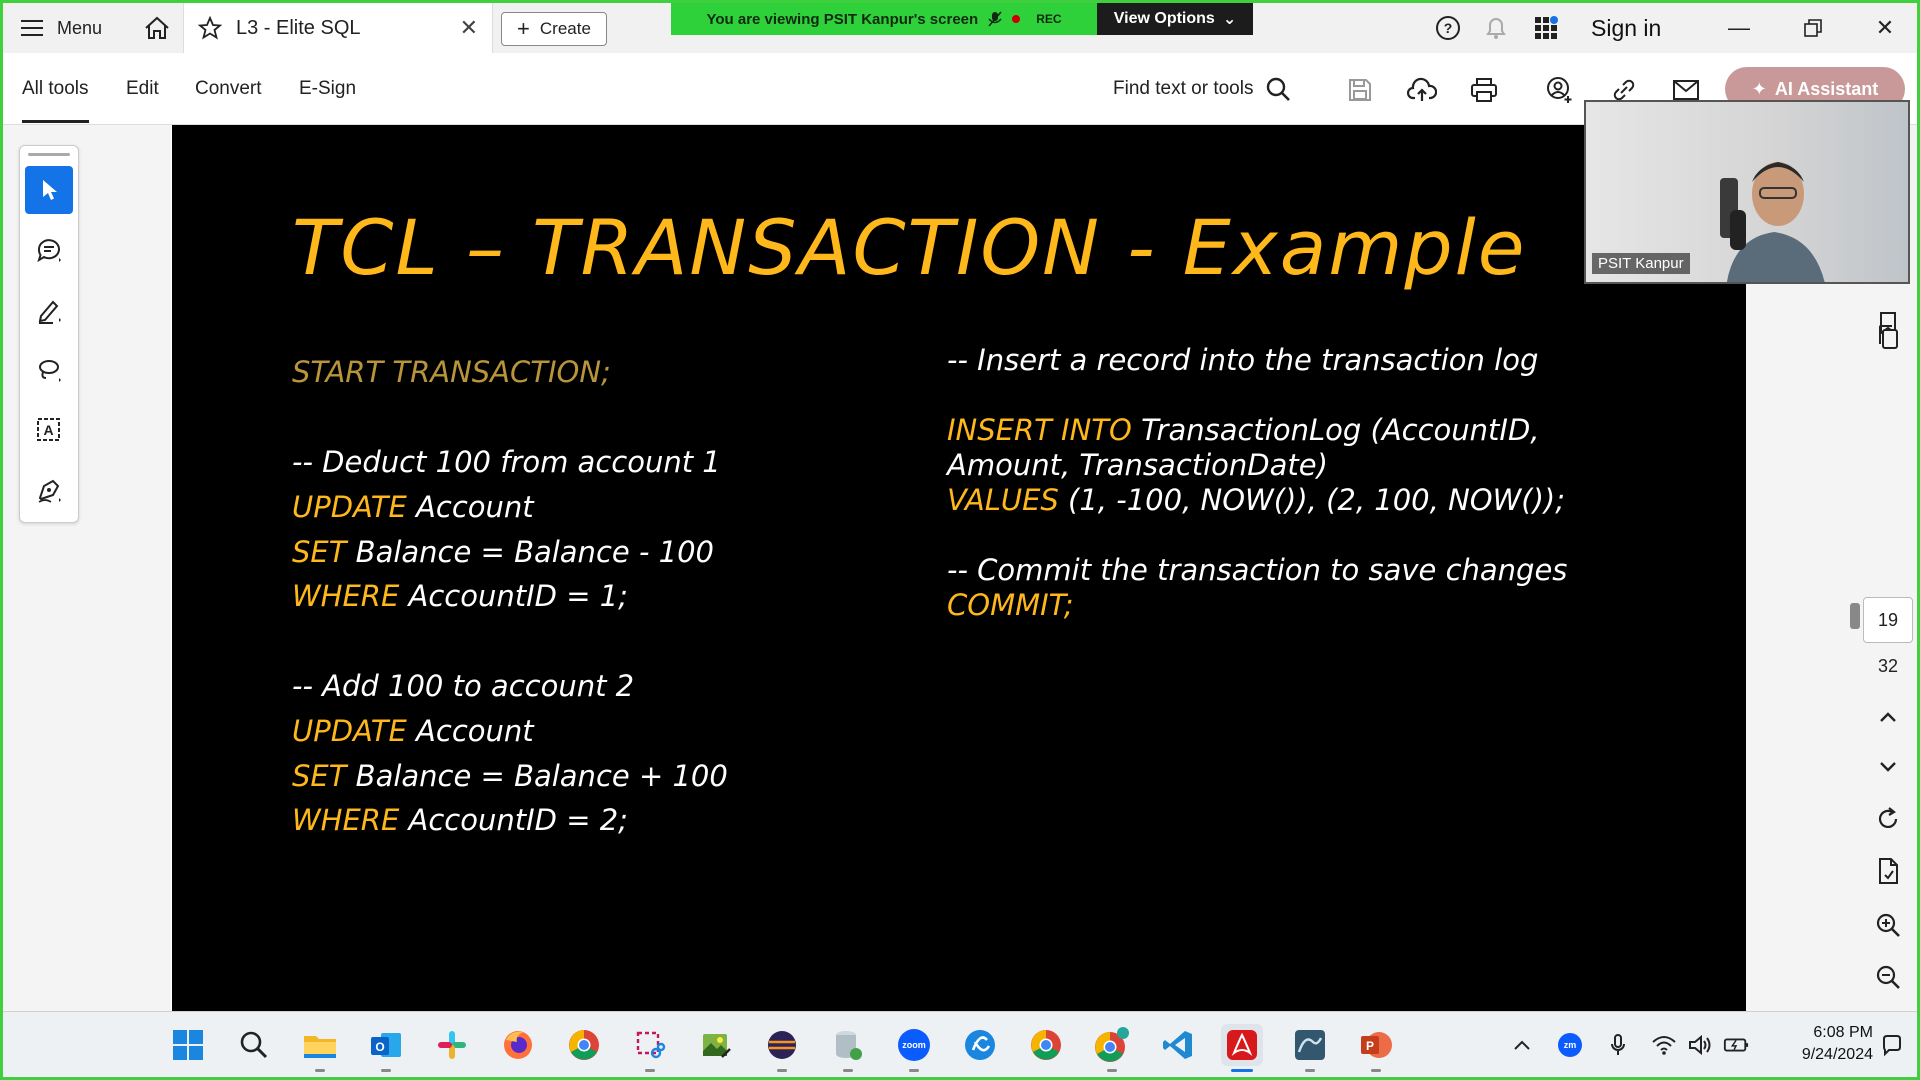  I want to click on print-button, so click(1484, 90).